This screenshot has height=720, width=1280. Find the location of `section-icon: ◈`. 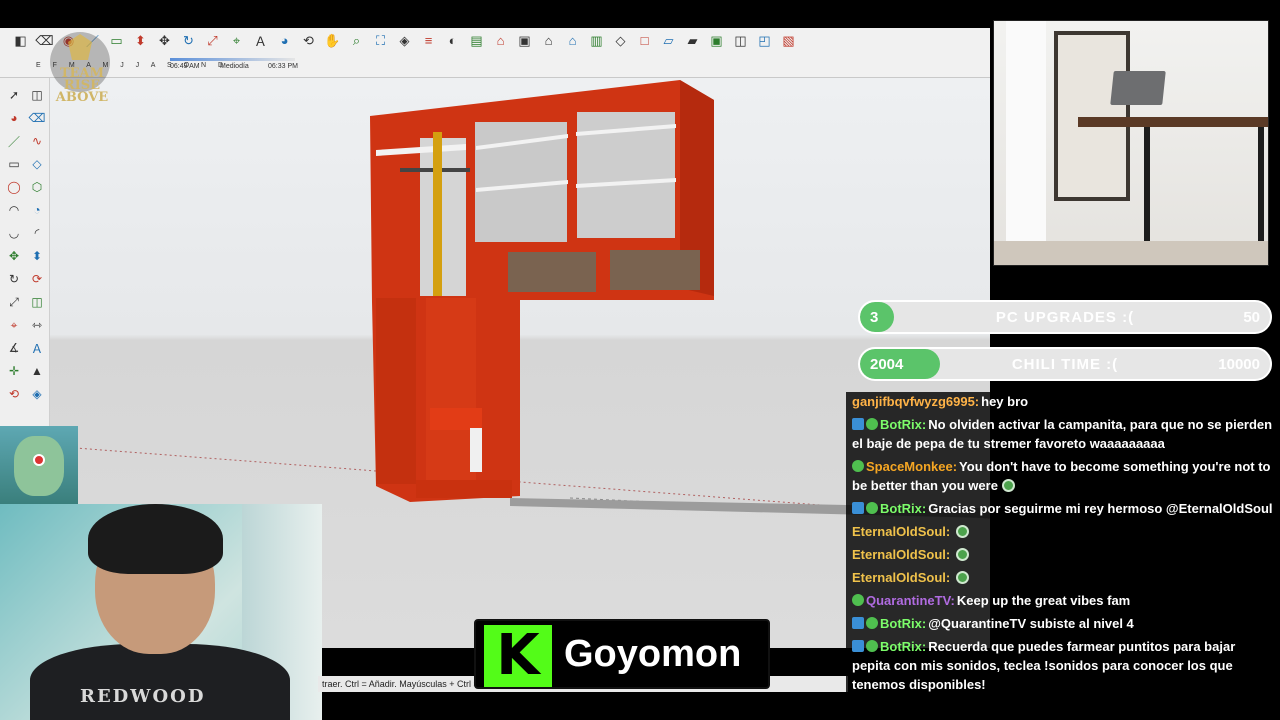

section-icon: ◈ is located at coordinates (404, 40).